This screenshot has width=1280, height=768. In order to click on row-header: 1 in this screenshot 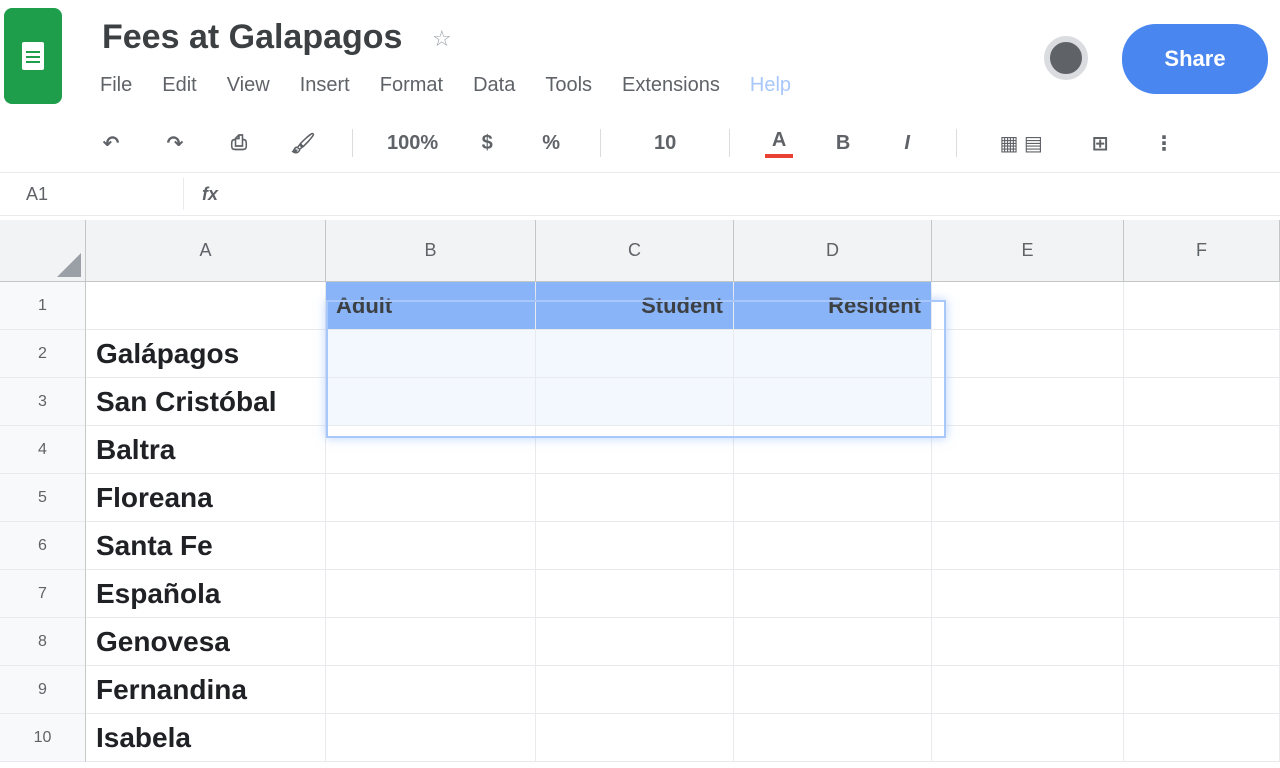, I will do `click(43, 306)`.